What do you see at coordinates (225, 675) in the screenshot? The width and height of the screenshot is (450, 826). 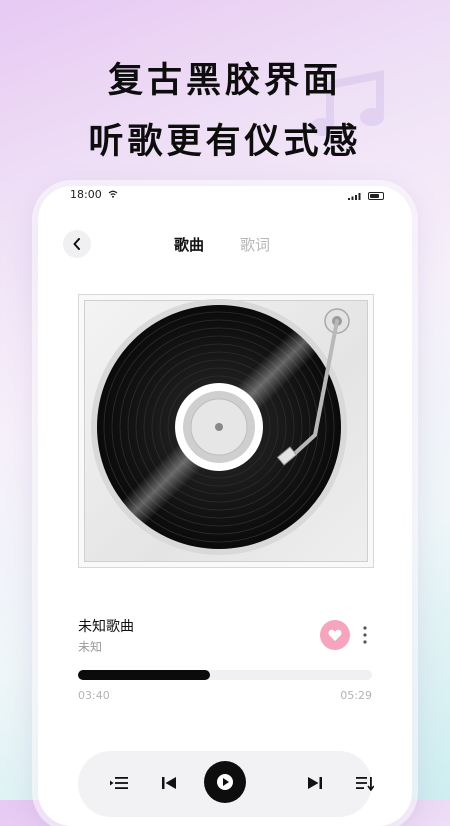 I see `progress-bar` at bounding box center [225, 675].